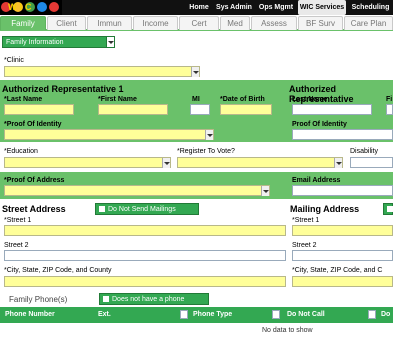 The width and height of the screenshot is (393, 345). I want to click on first-name-right-input, so click(389, 109).